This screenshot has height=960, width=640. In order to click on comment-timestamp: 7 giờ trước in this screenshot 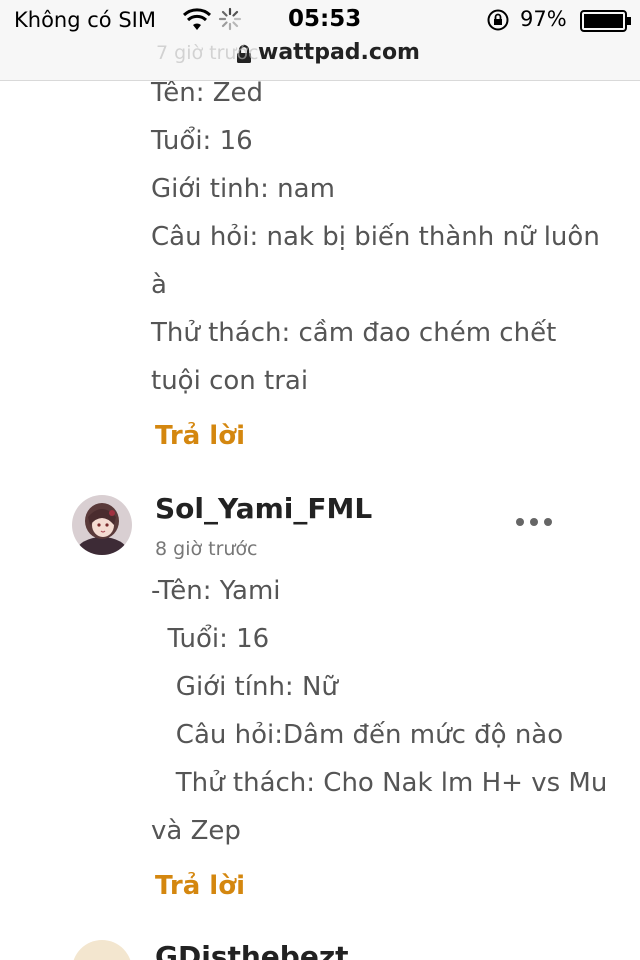, I will do `click(207, 53)`.